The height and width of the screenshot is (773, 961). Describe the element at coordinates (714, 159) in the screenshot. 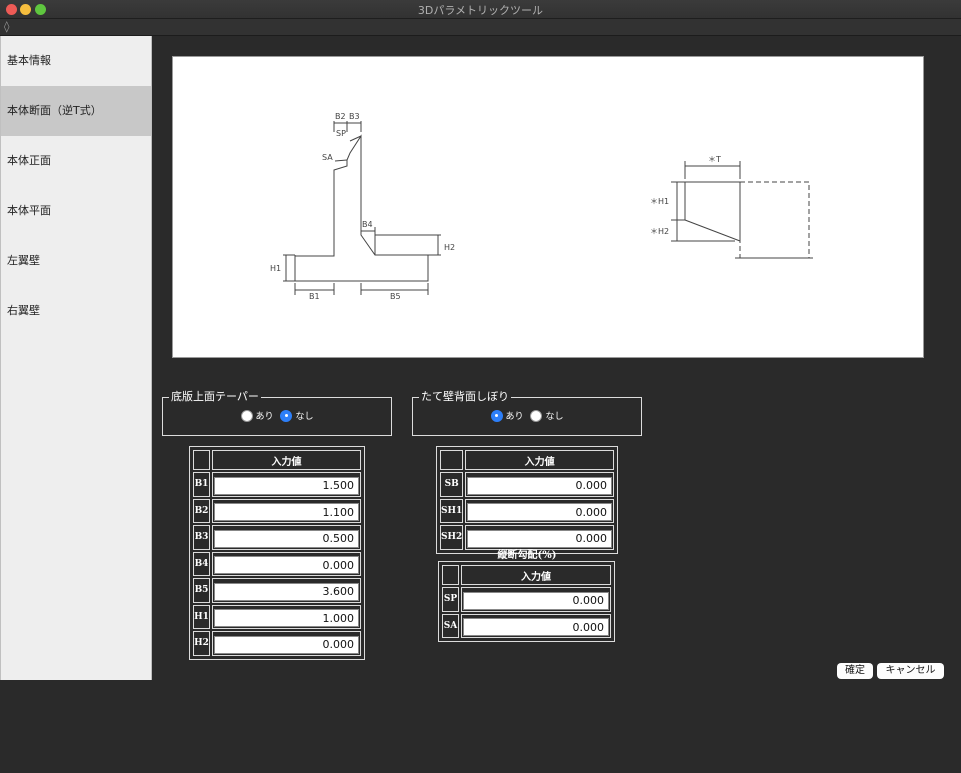

I see `label-t: ＊T` at that location.